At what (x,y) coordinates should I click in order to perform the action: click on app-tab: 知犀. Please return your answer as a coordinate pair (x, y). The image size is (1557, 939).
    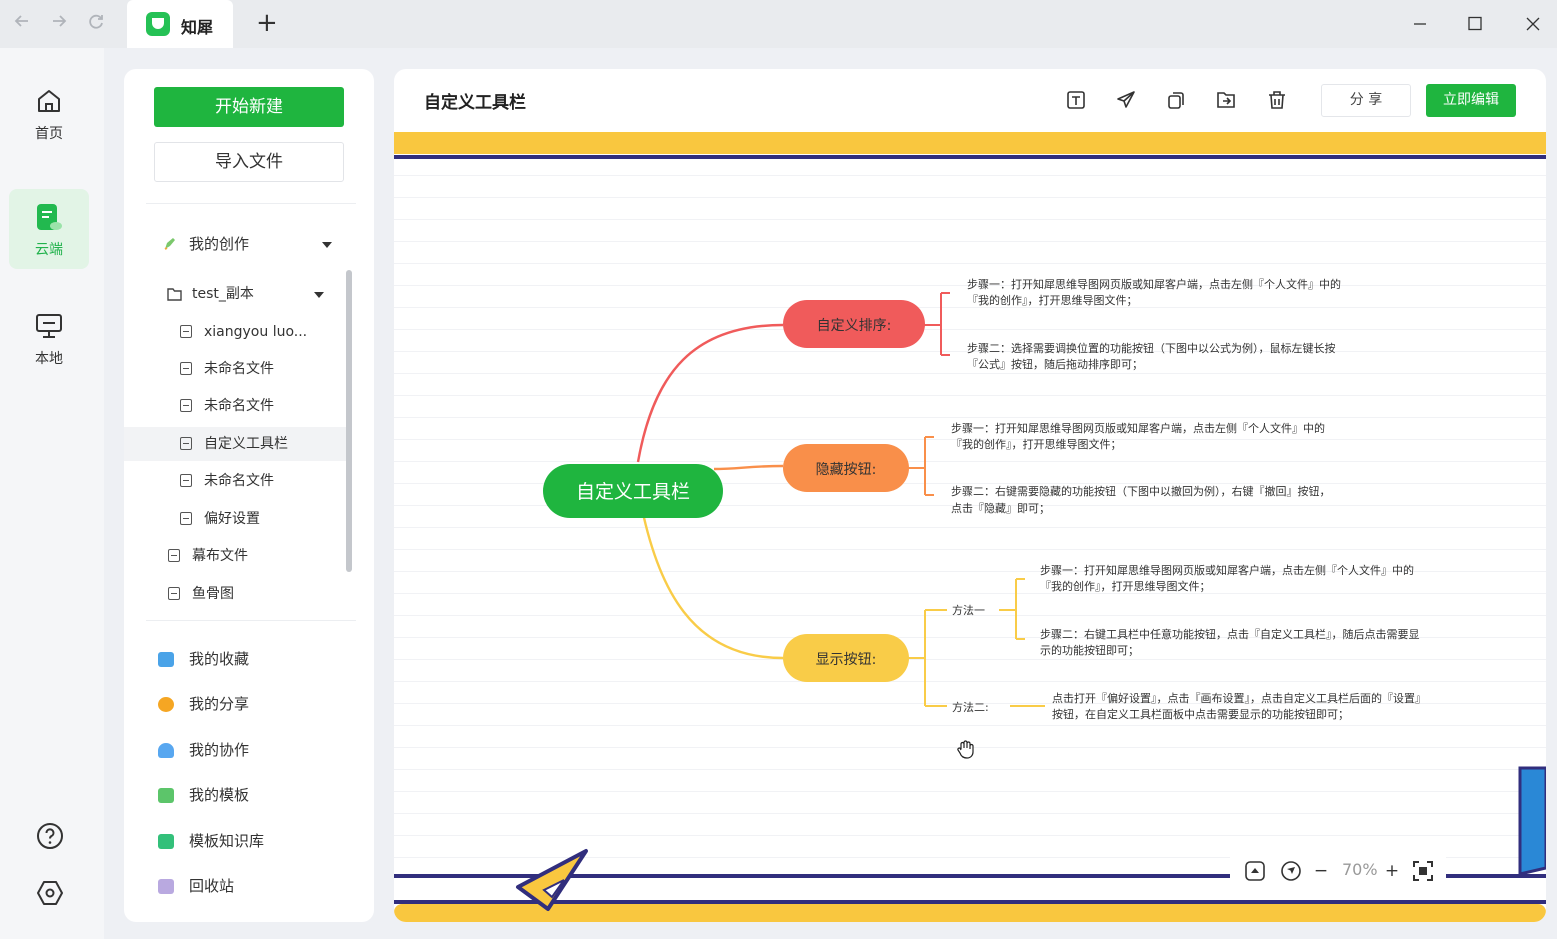
    Looking at the image, I should click on (180, 24).